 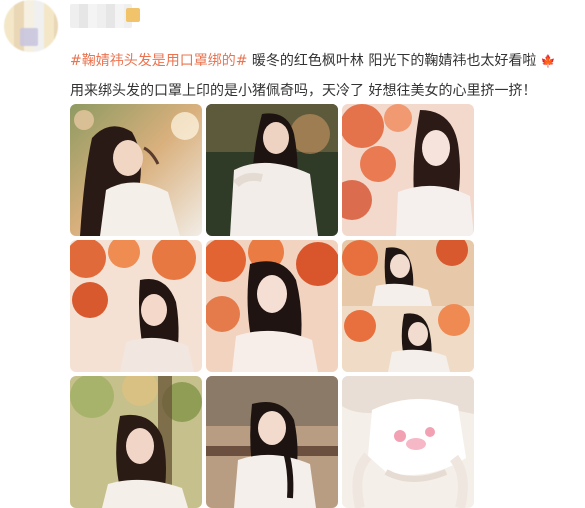 What do you see at coordinates (105, 16) in the screenshot?
I see `username-blurred` at bounding box center [105, 16].